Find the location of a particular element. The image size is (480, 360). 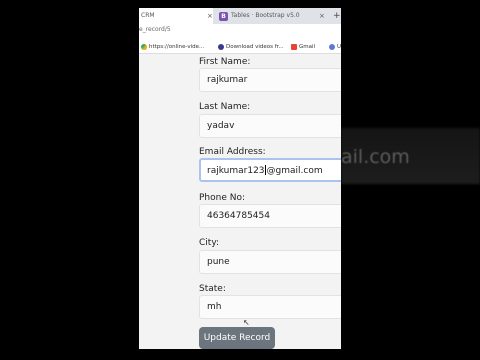

last-name-label: Last Name: is located at coordinates (225, 107).